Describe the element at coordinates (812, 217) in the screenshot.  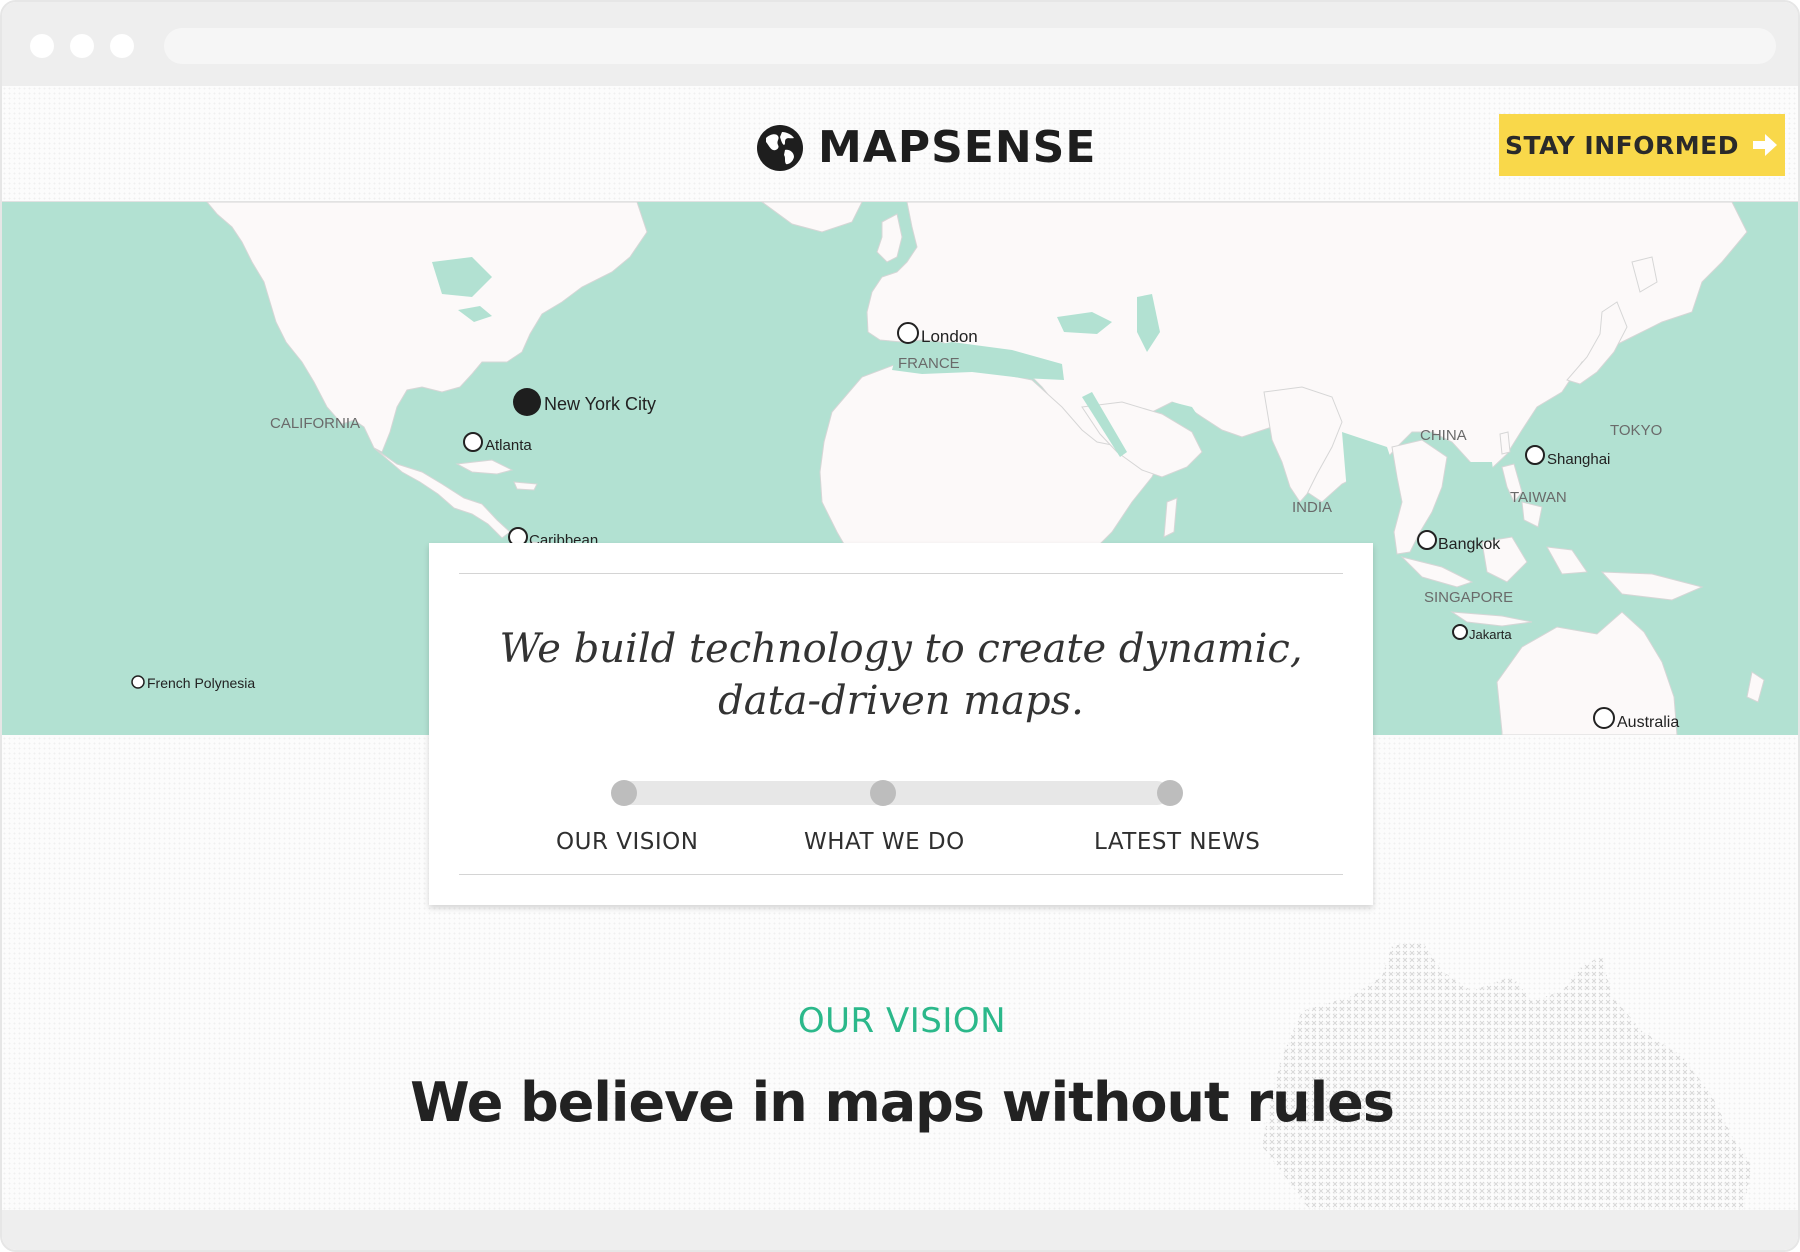
I see `greenland-land` at that location.